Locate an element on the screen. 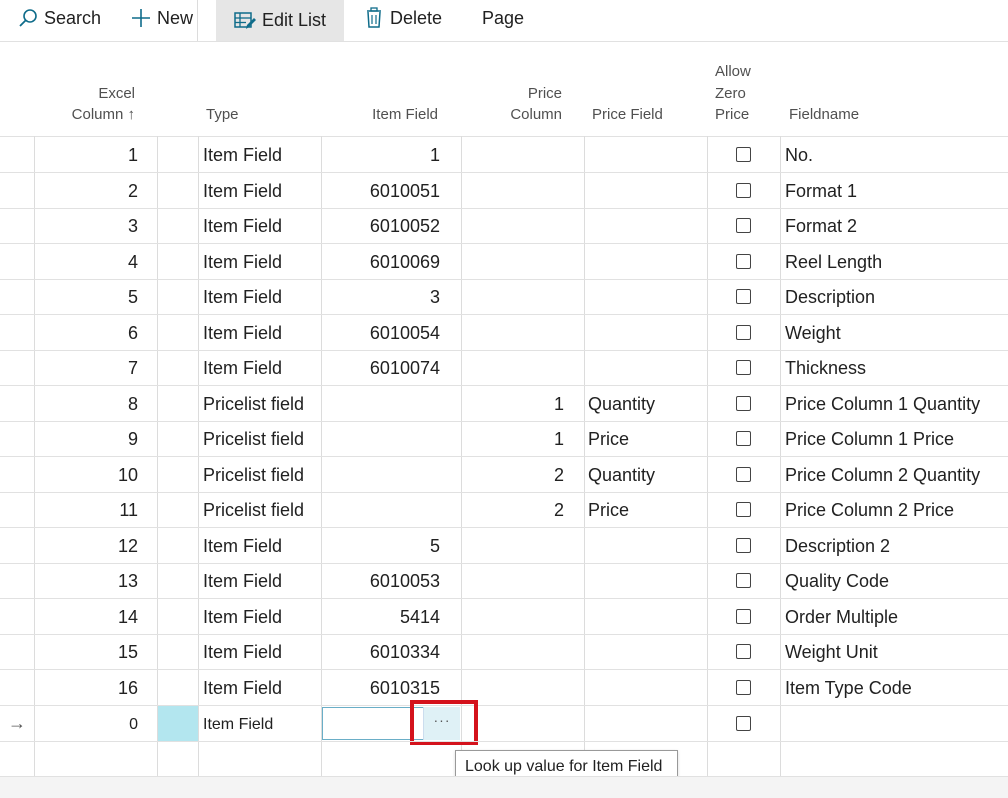 The image size is (1008, 798). table-row: 4 Item Field 6010069 Reel Length is located at coordinates (504, 262).